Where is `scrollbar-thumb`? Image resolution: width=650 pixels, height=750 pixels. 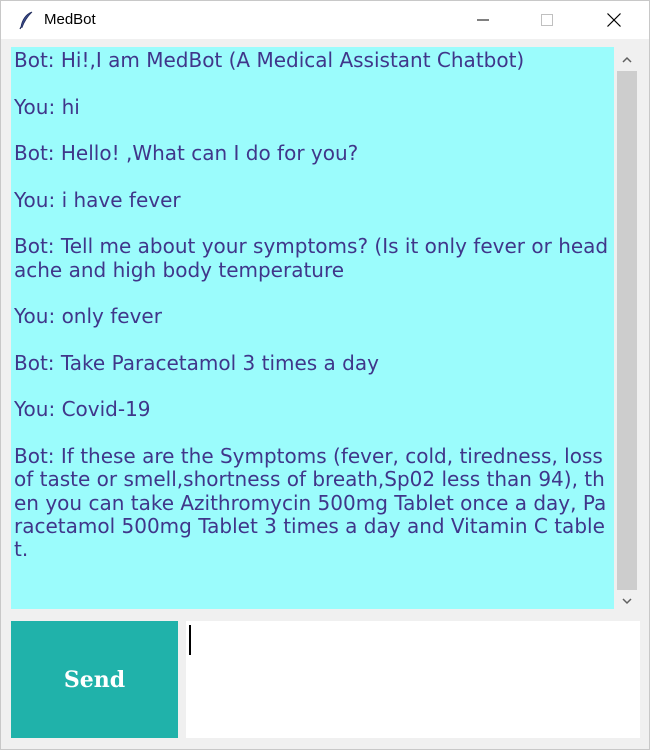 scrollbar-thumb is located at coordinates (627, 330).